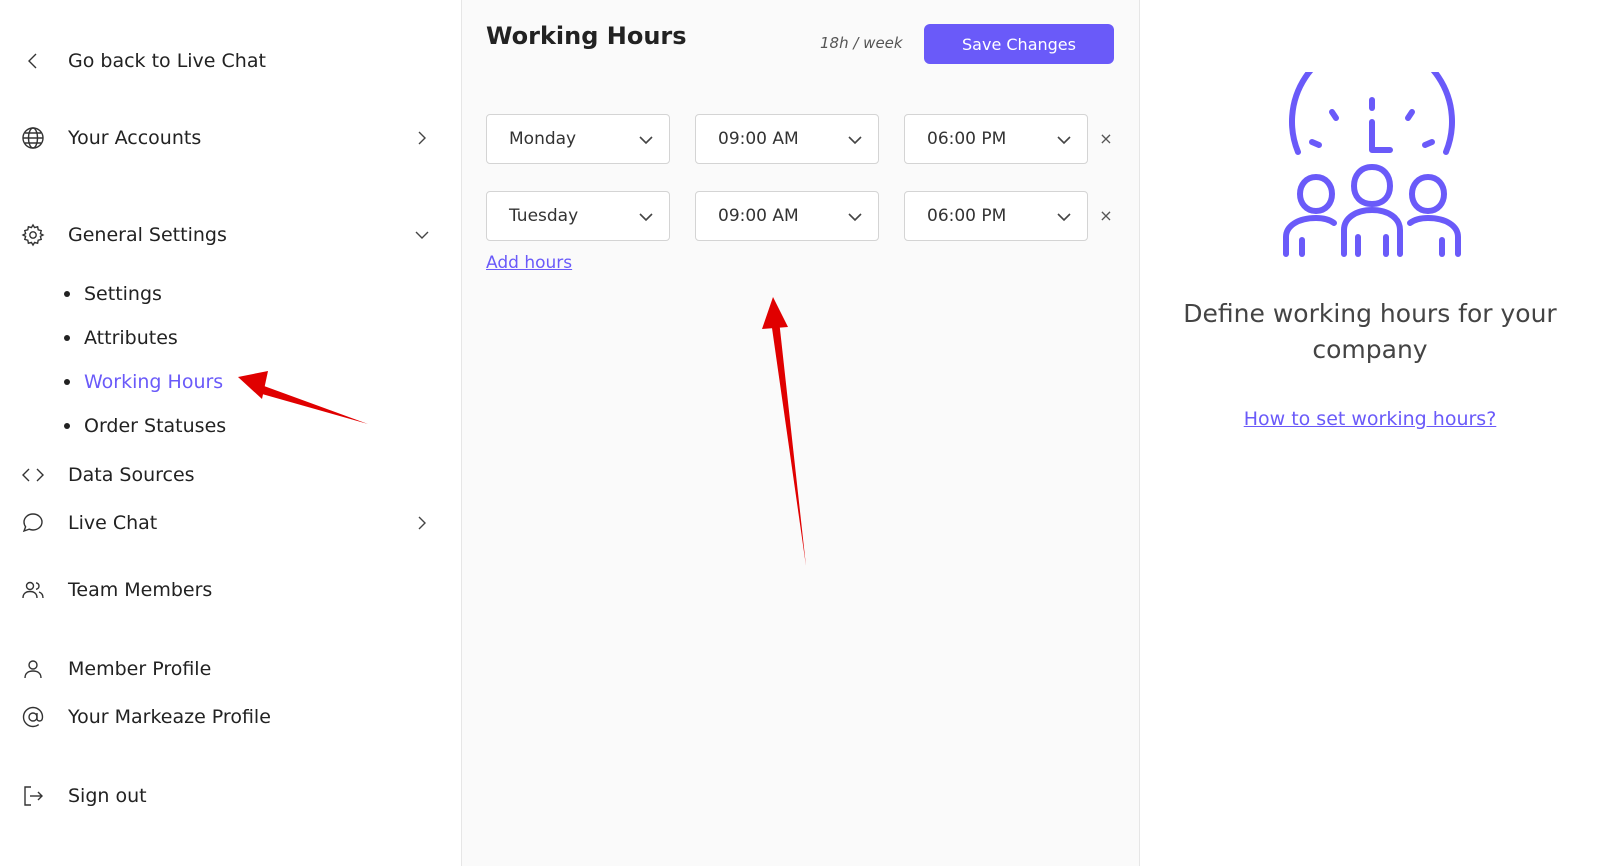  What do you see at coordinates (113, 523) in the screenshot?
I see `sidebar-item-label: Live Chat` at bounding box center [113, 523].